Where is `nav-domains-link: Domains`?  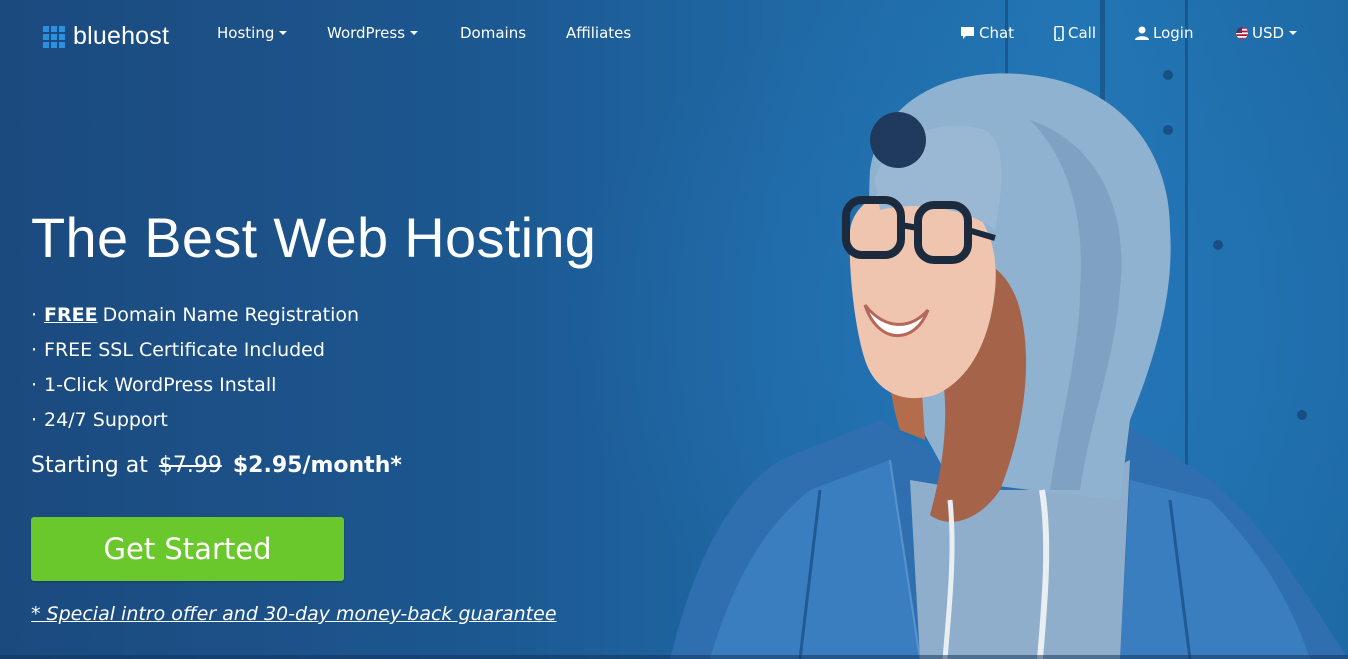 nav-domains-link: Domains is located at coordinates (493, 33).